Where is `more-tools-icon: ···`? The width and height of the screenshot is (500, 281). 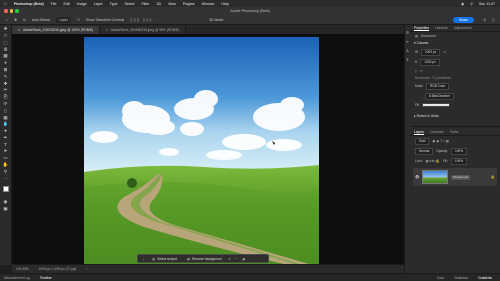 more-tools-icon: ··· is located at coordinates (6, 178).